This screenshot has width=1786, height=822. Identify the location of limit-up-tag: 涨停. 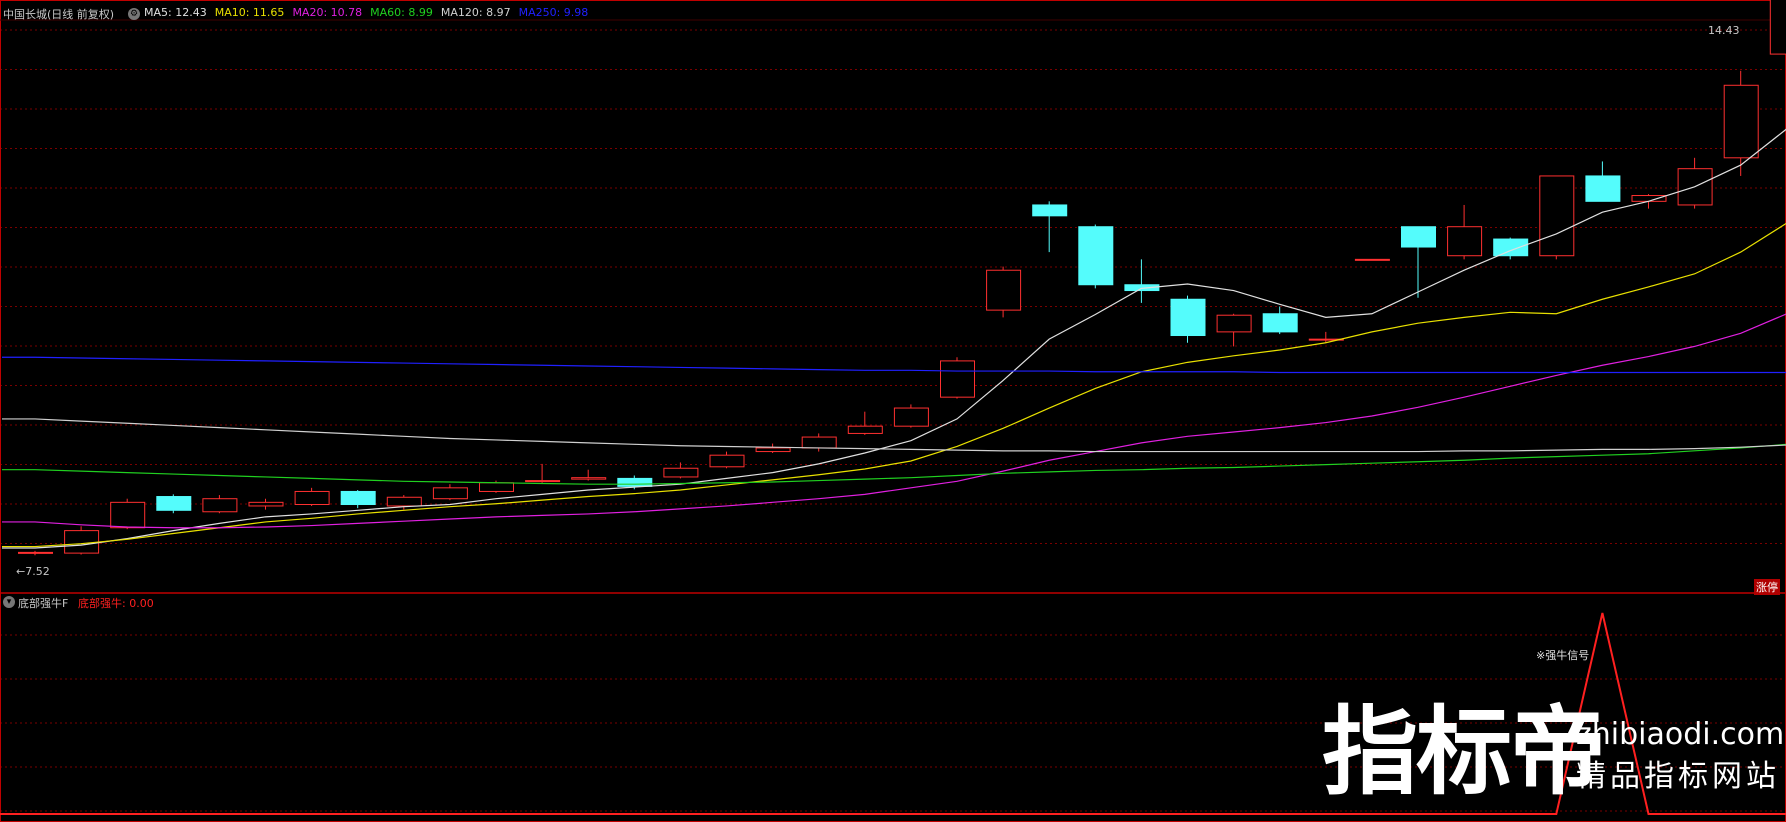
(1767, 587).